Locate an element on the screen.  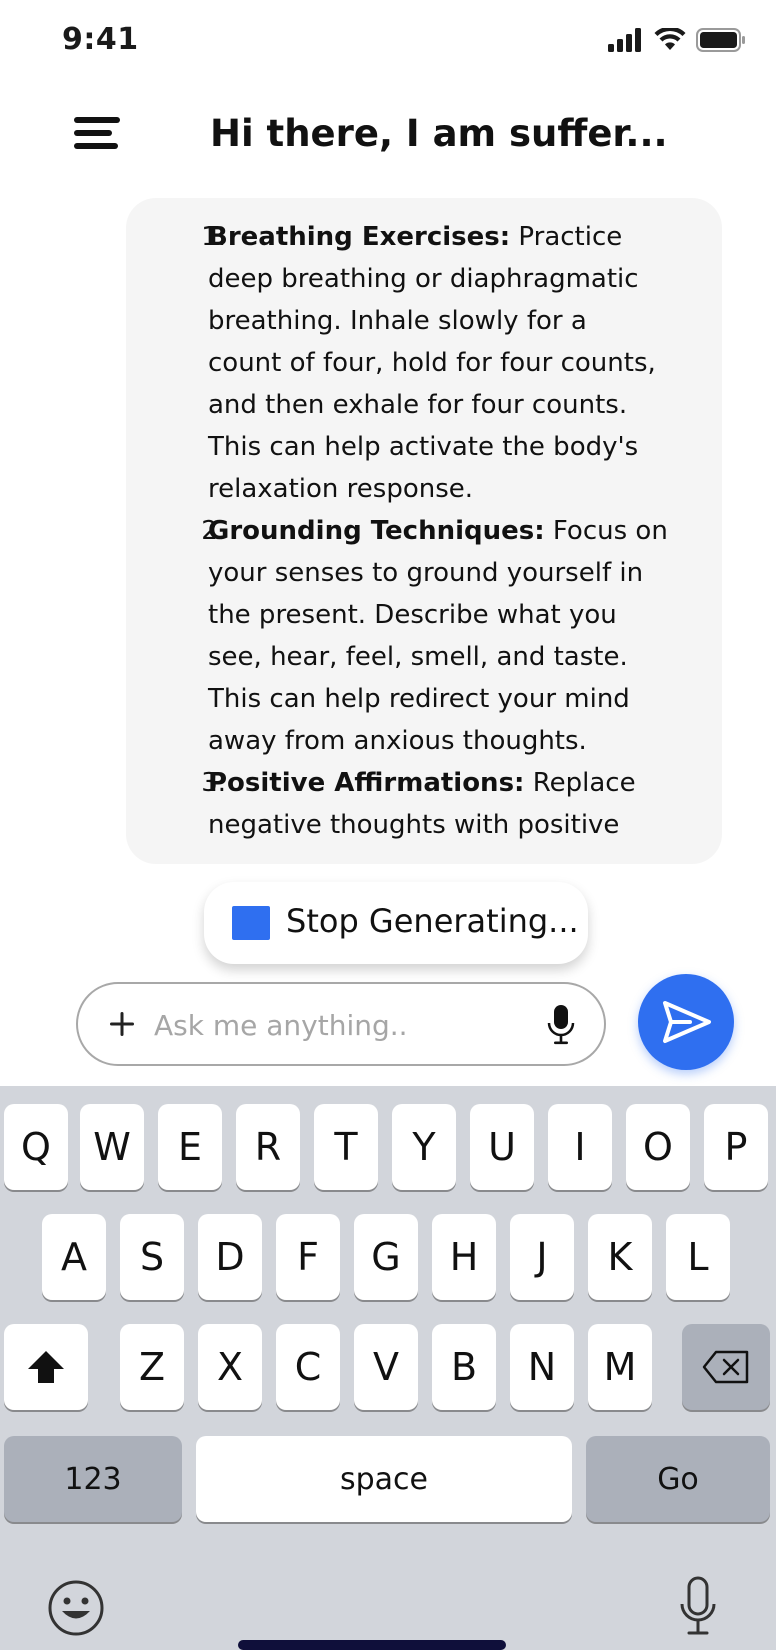
message-input is located at coordinates (334, 1025).